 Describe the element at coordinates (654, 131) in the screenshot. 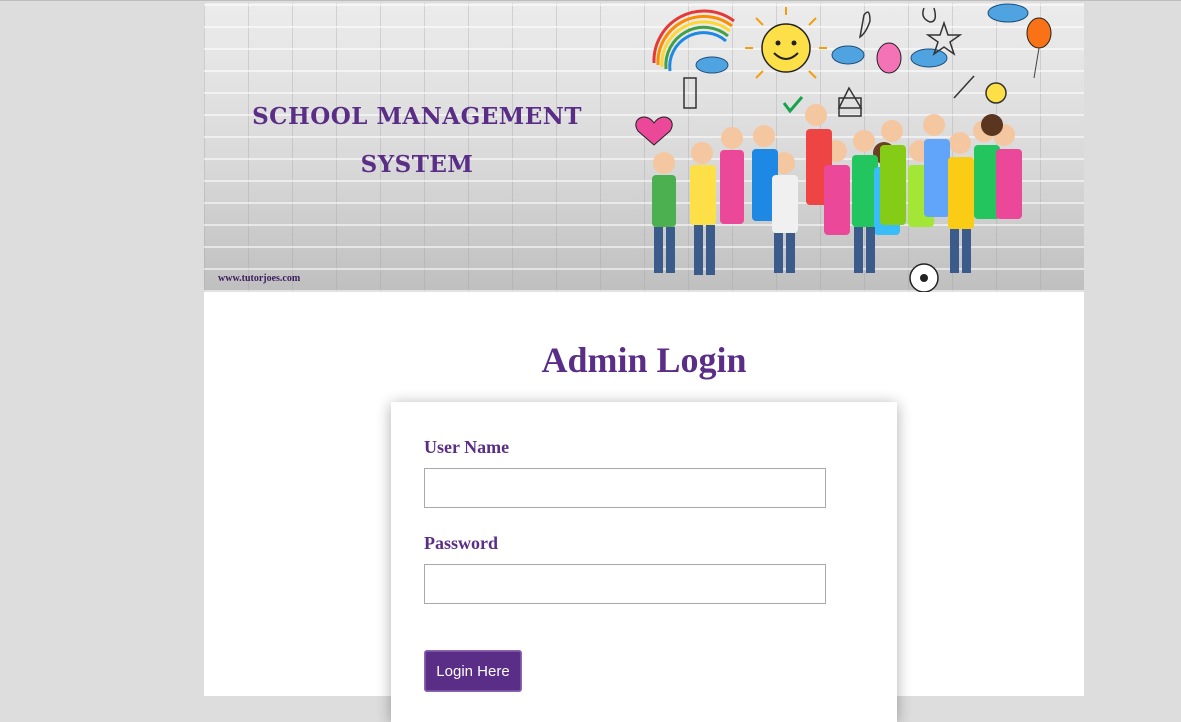

I see `heart-doodle` at that location.